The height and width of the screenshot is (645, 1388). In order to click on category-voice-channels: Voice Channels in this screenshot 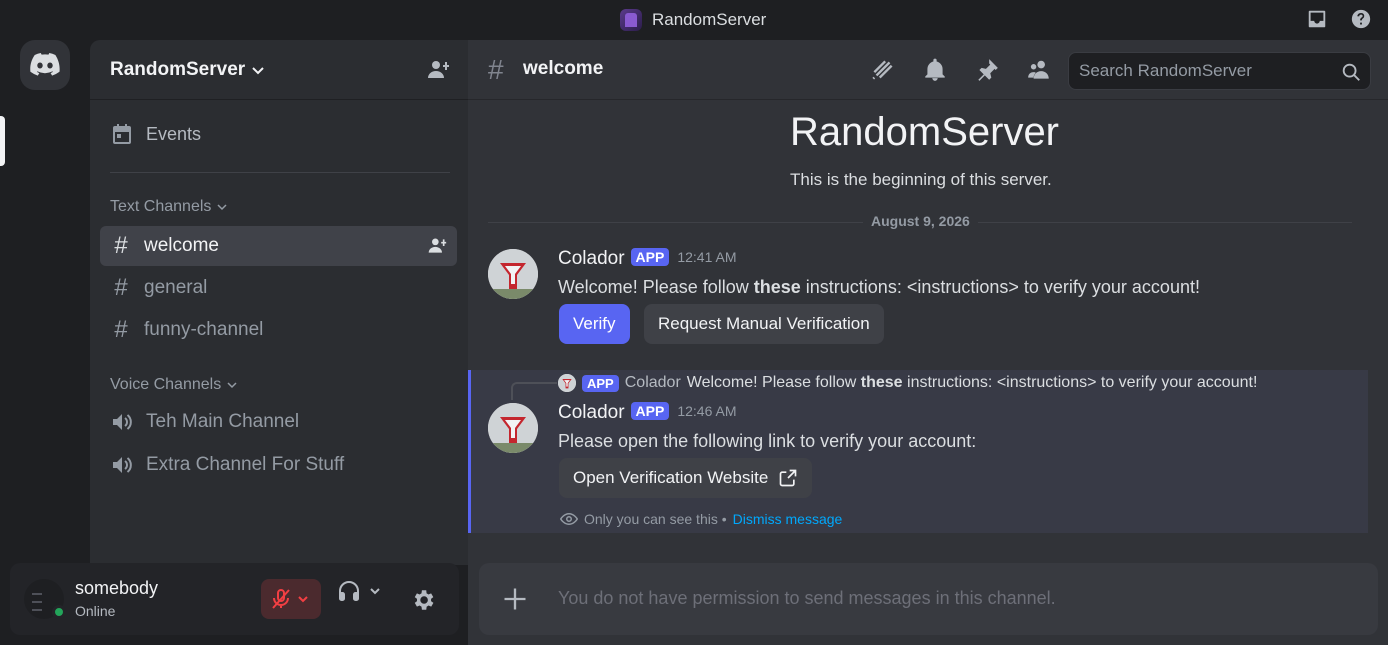, I will do `click(173, 385)`.